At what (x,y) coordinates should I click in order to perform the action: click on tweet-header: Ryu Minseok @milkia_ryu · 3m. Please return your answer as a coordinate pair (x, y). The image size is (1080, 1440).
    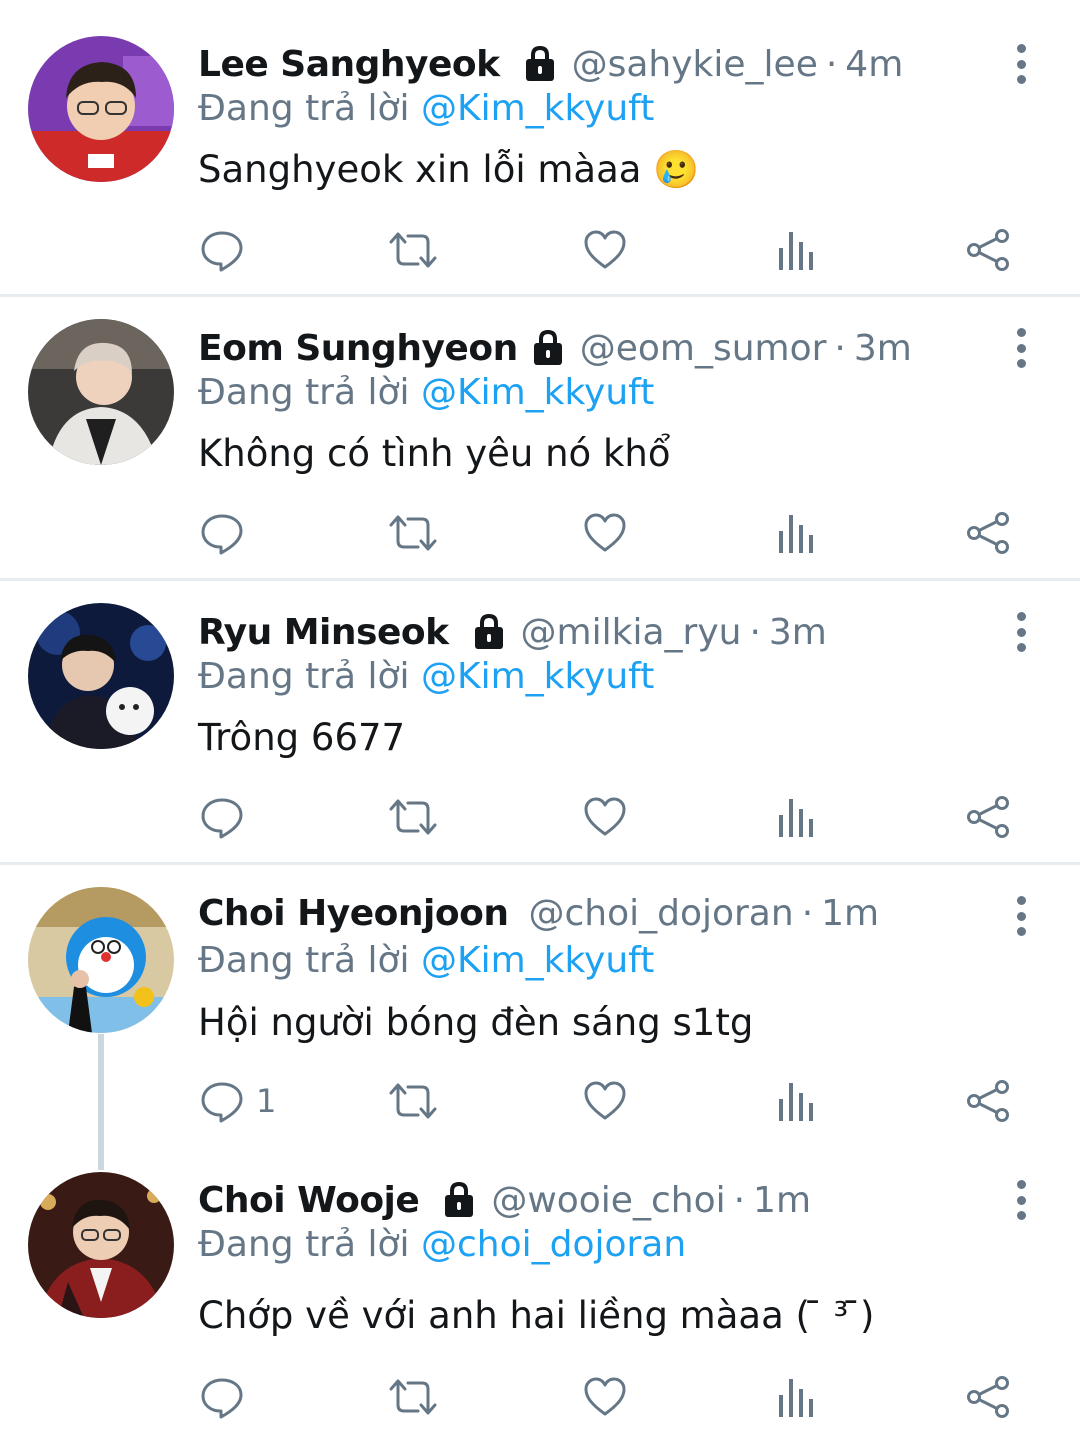
    Looking at the image, I should click on (512, 632).